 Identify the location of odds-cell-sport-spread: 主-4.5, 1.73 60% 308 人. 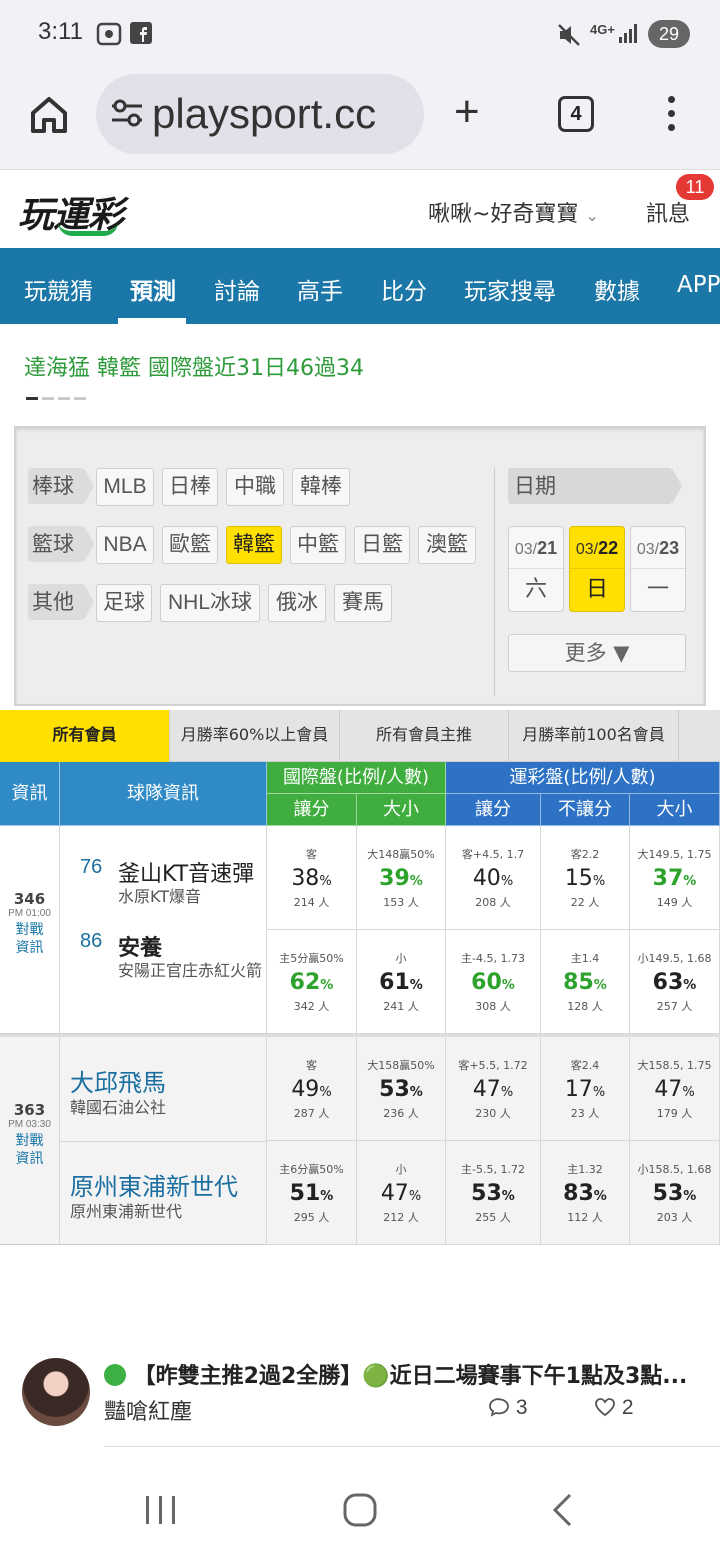
(493, 982).